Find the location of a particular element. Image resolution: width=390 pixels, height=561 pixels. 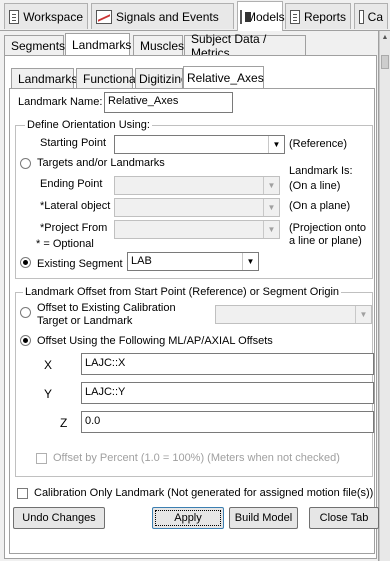

z-offset-label: Z is located at coordinates (64, 423).